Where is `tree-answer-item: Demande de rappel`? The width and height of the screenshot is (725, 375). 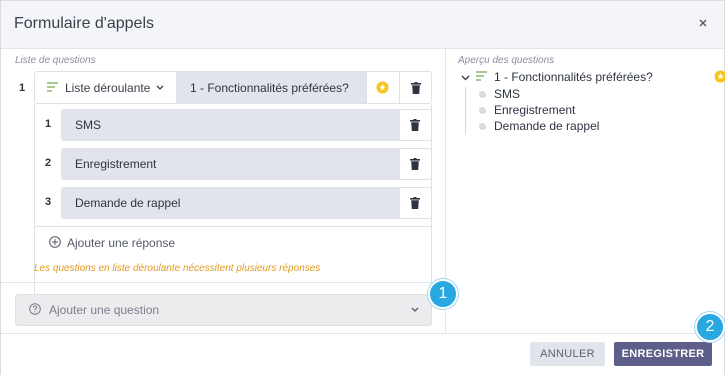 tree-answer-item: Demande de rappel is located at coordinates (539, 126).